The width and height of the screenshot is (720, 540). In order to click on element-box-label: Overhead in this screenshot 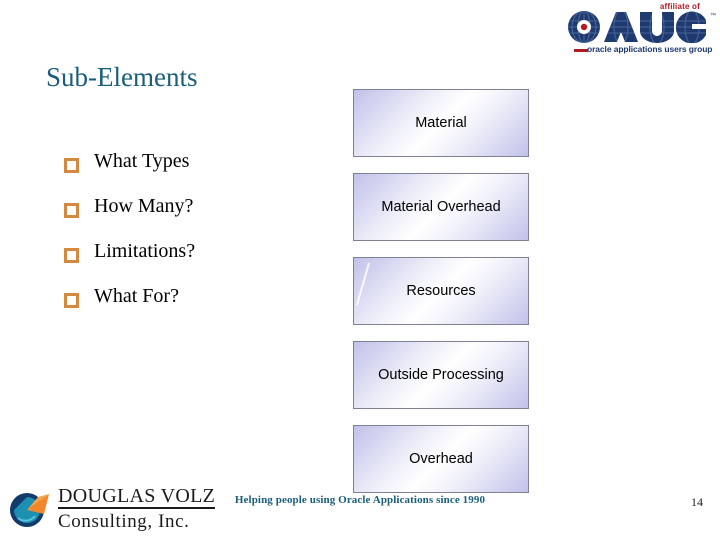, I will do `click(441, 459)`.